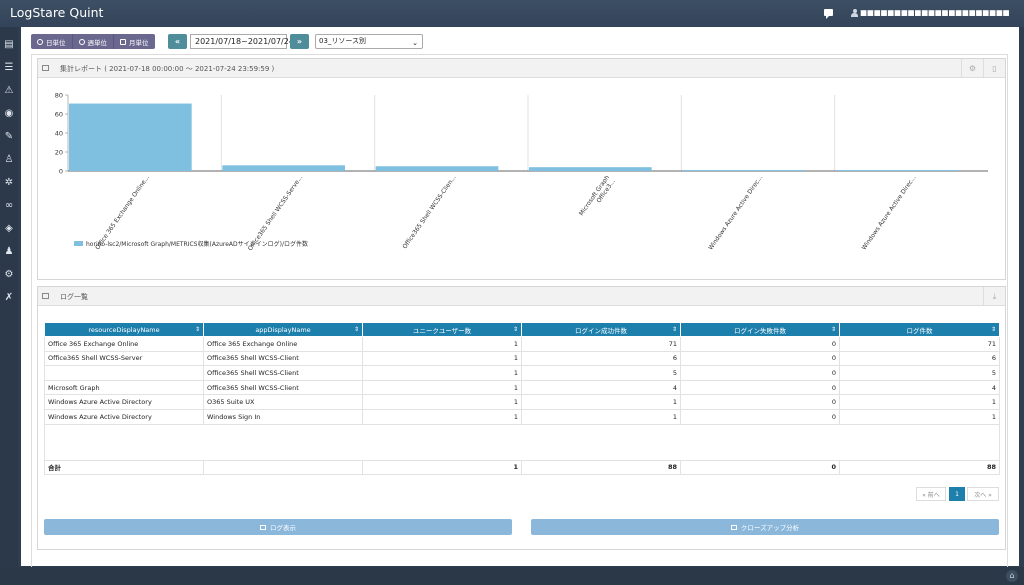 Image resolution: width=1024 pixels, height=585 pixels. I want to click on y-tick-label: 20, so click(59, 153).